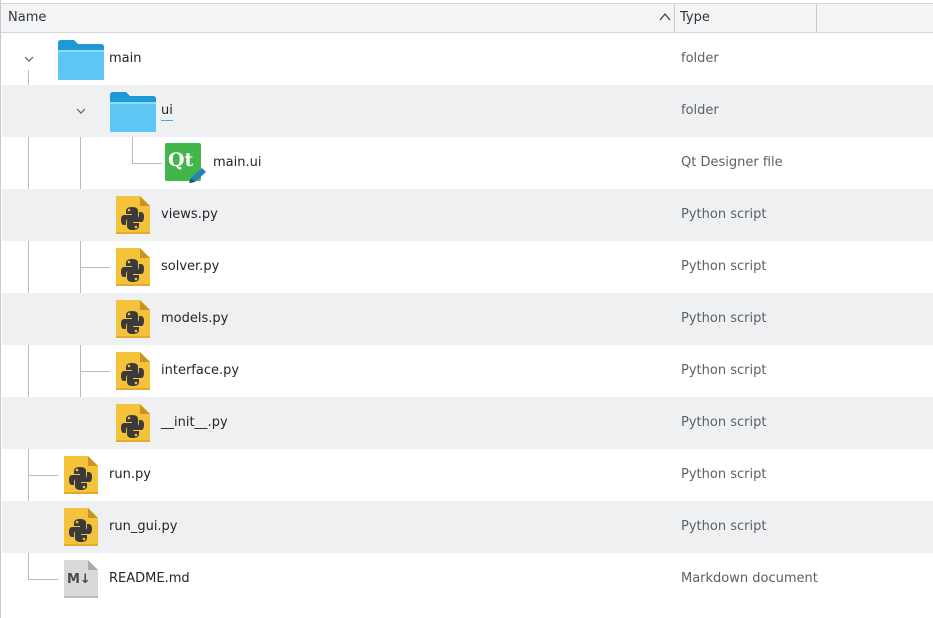  What do you see at coordinates (732, 162) in the screenshot?
I see `item-type: Qt Designer file` at bounding box center [732, 162].